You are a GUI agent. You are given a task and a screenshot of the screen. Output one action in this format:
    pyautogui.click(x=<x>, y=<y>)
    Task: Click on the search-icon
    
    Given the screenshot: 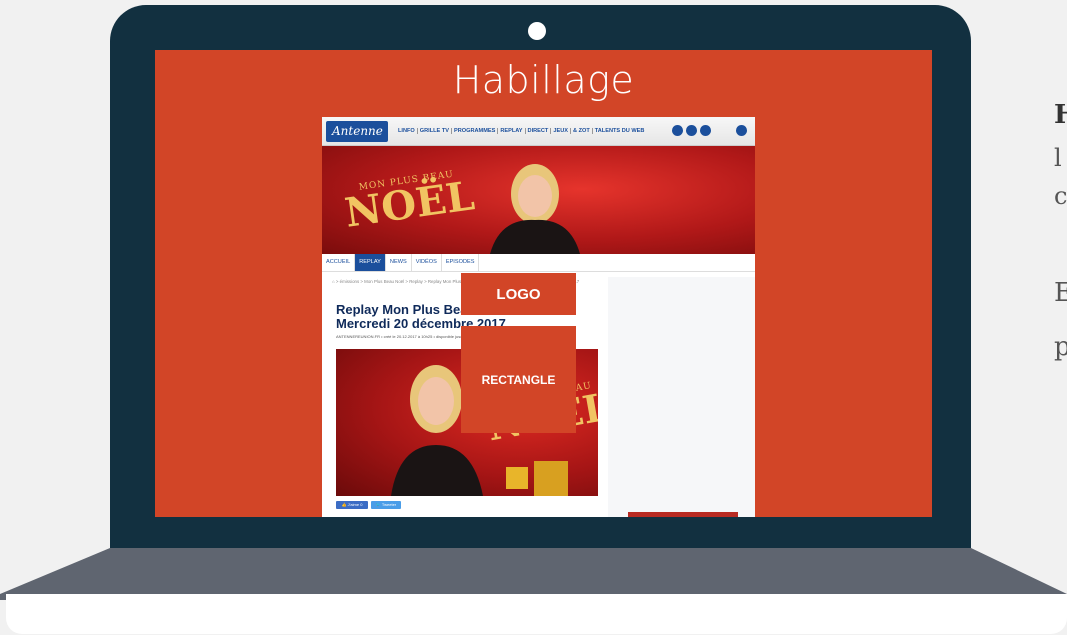 What is the action you would take?
    pyautogui.click(x=741, y=130)
    